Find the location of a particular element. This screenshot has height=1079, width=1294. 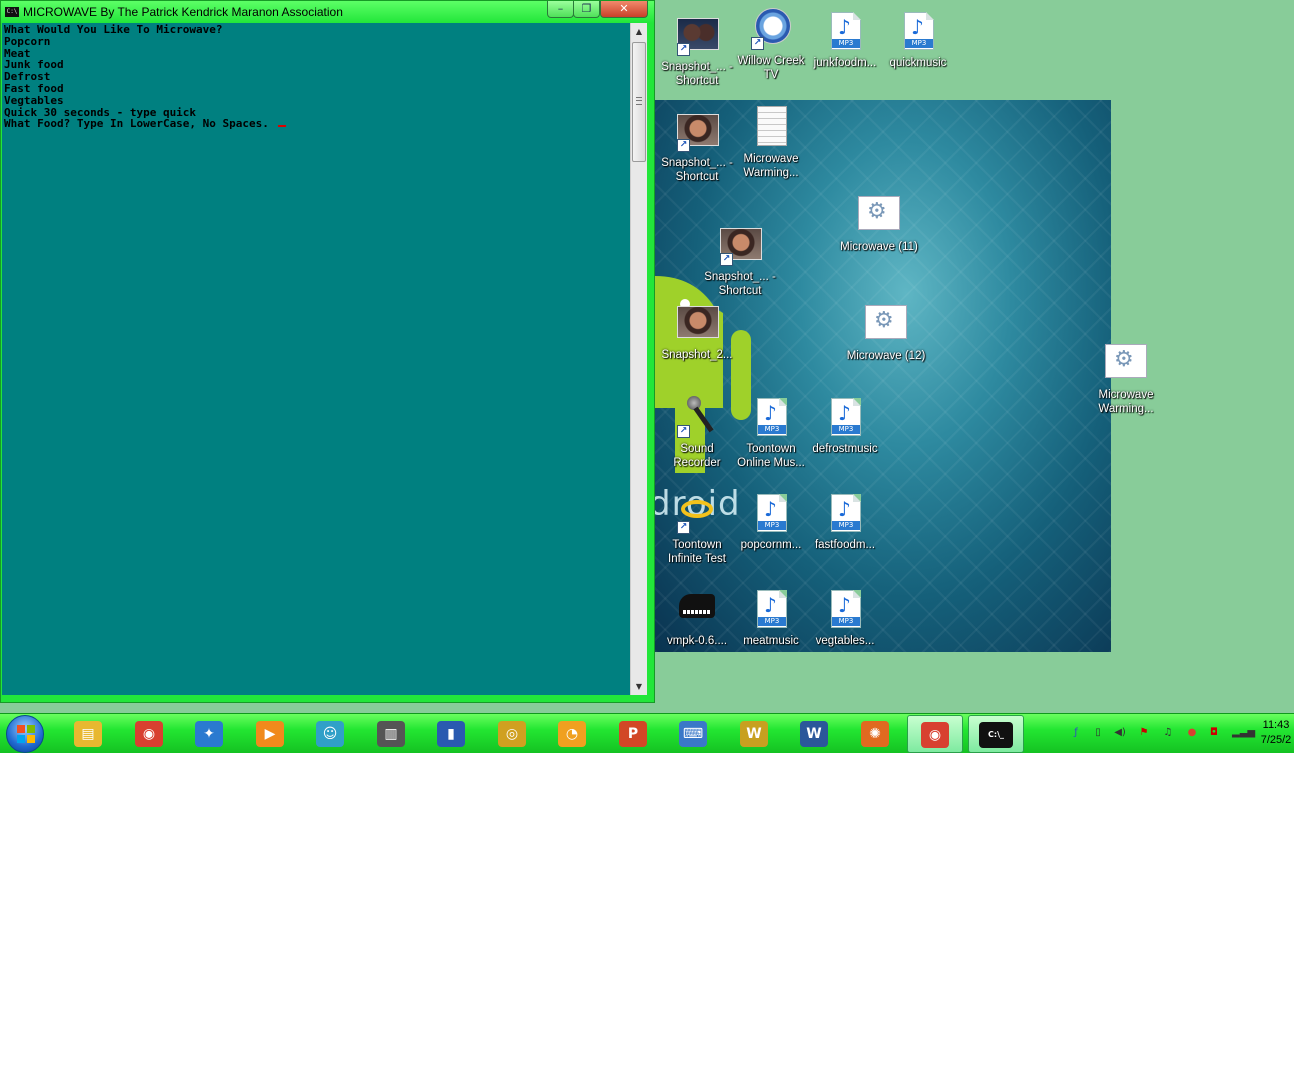

taskbar-button: P is located at coordinates (633, 734).